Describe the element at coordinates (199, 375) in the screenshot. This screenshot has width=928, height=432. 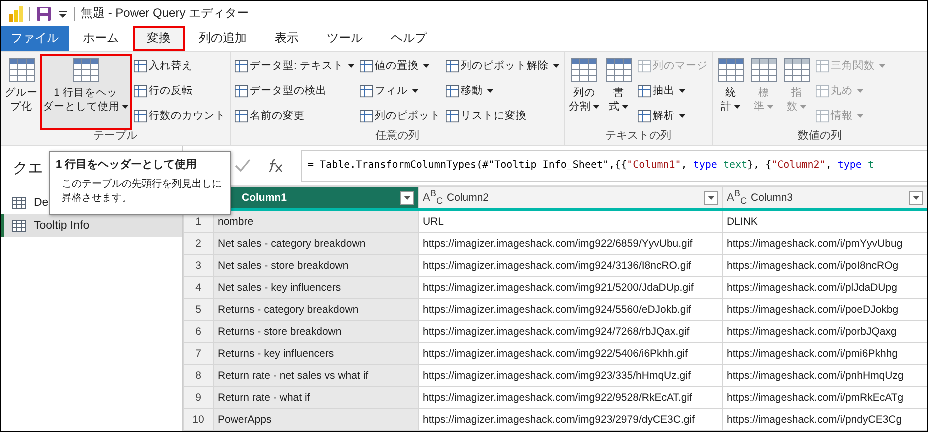
I see `row-number: 8` at that location.